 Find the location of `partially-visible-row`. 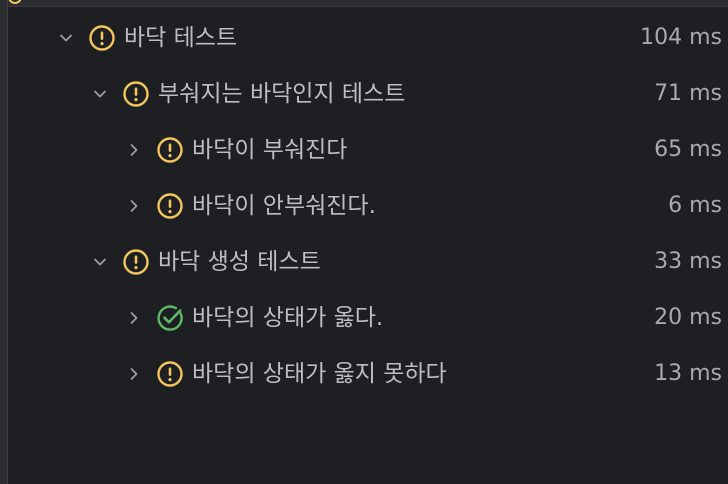

partially-visible-row is located at coordinates (364, 3).